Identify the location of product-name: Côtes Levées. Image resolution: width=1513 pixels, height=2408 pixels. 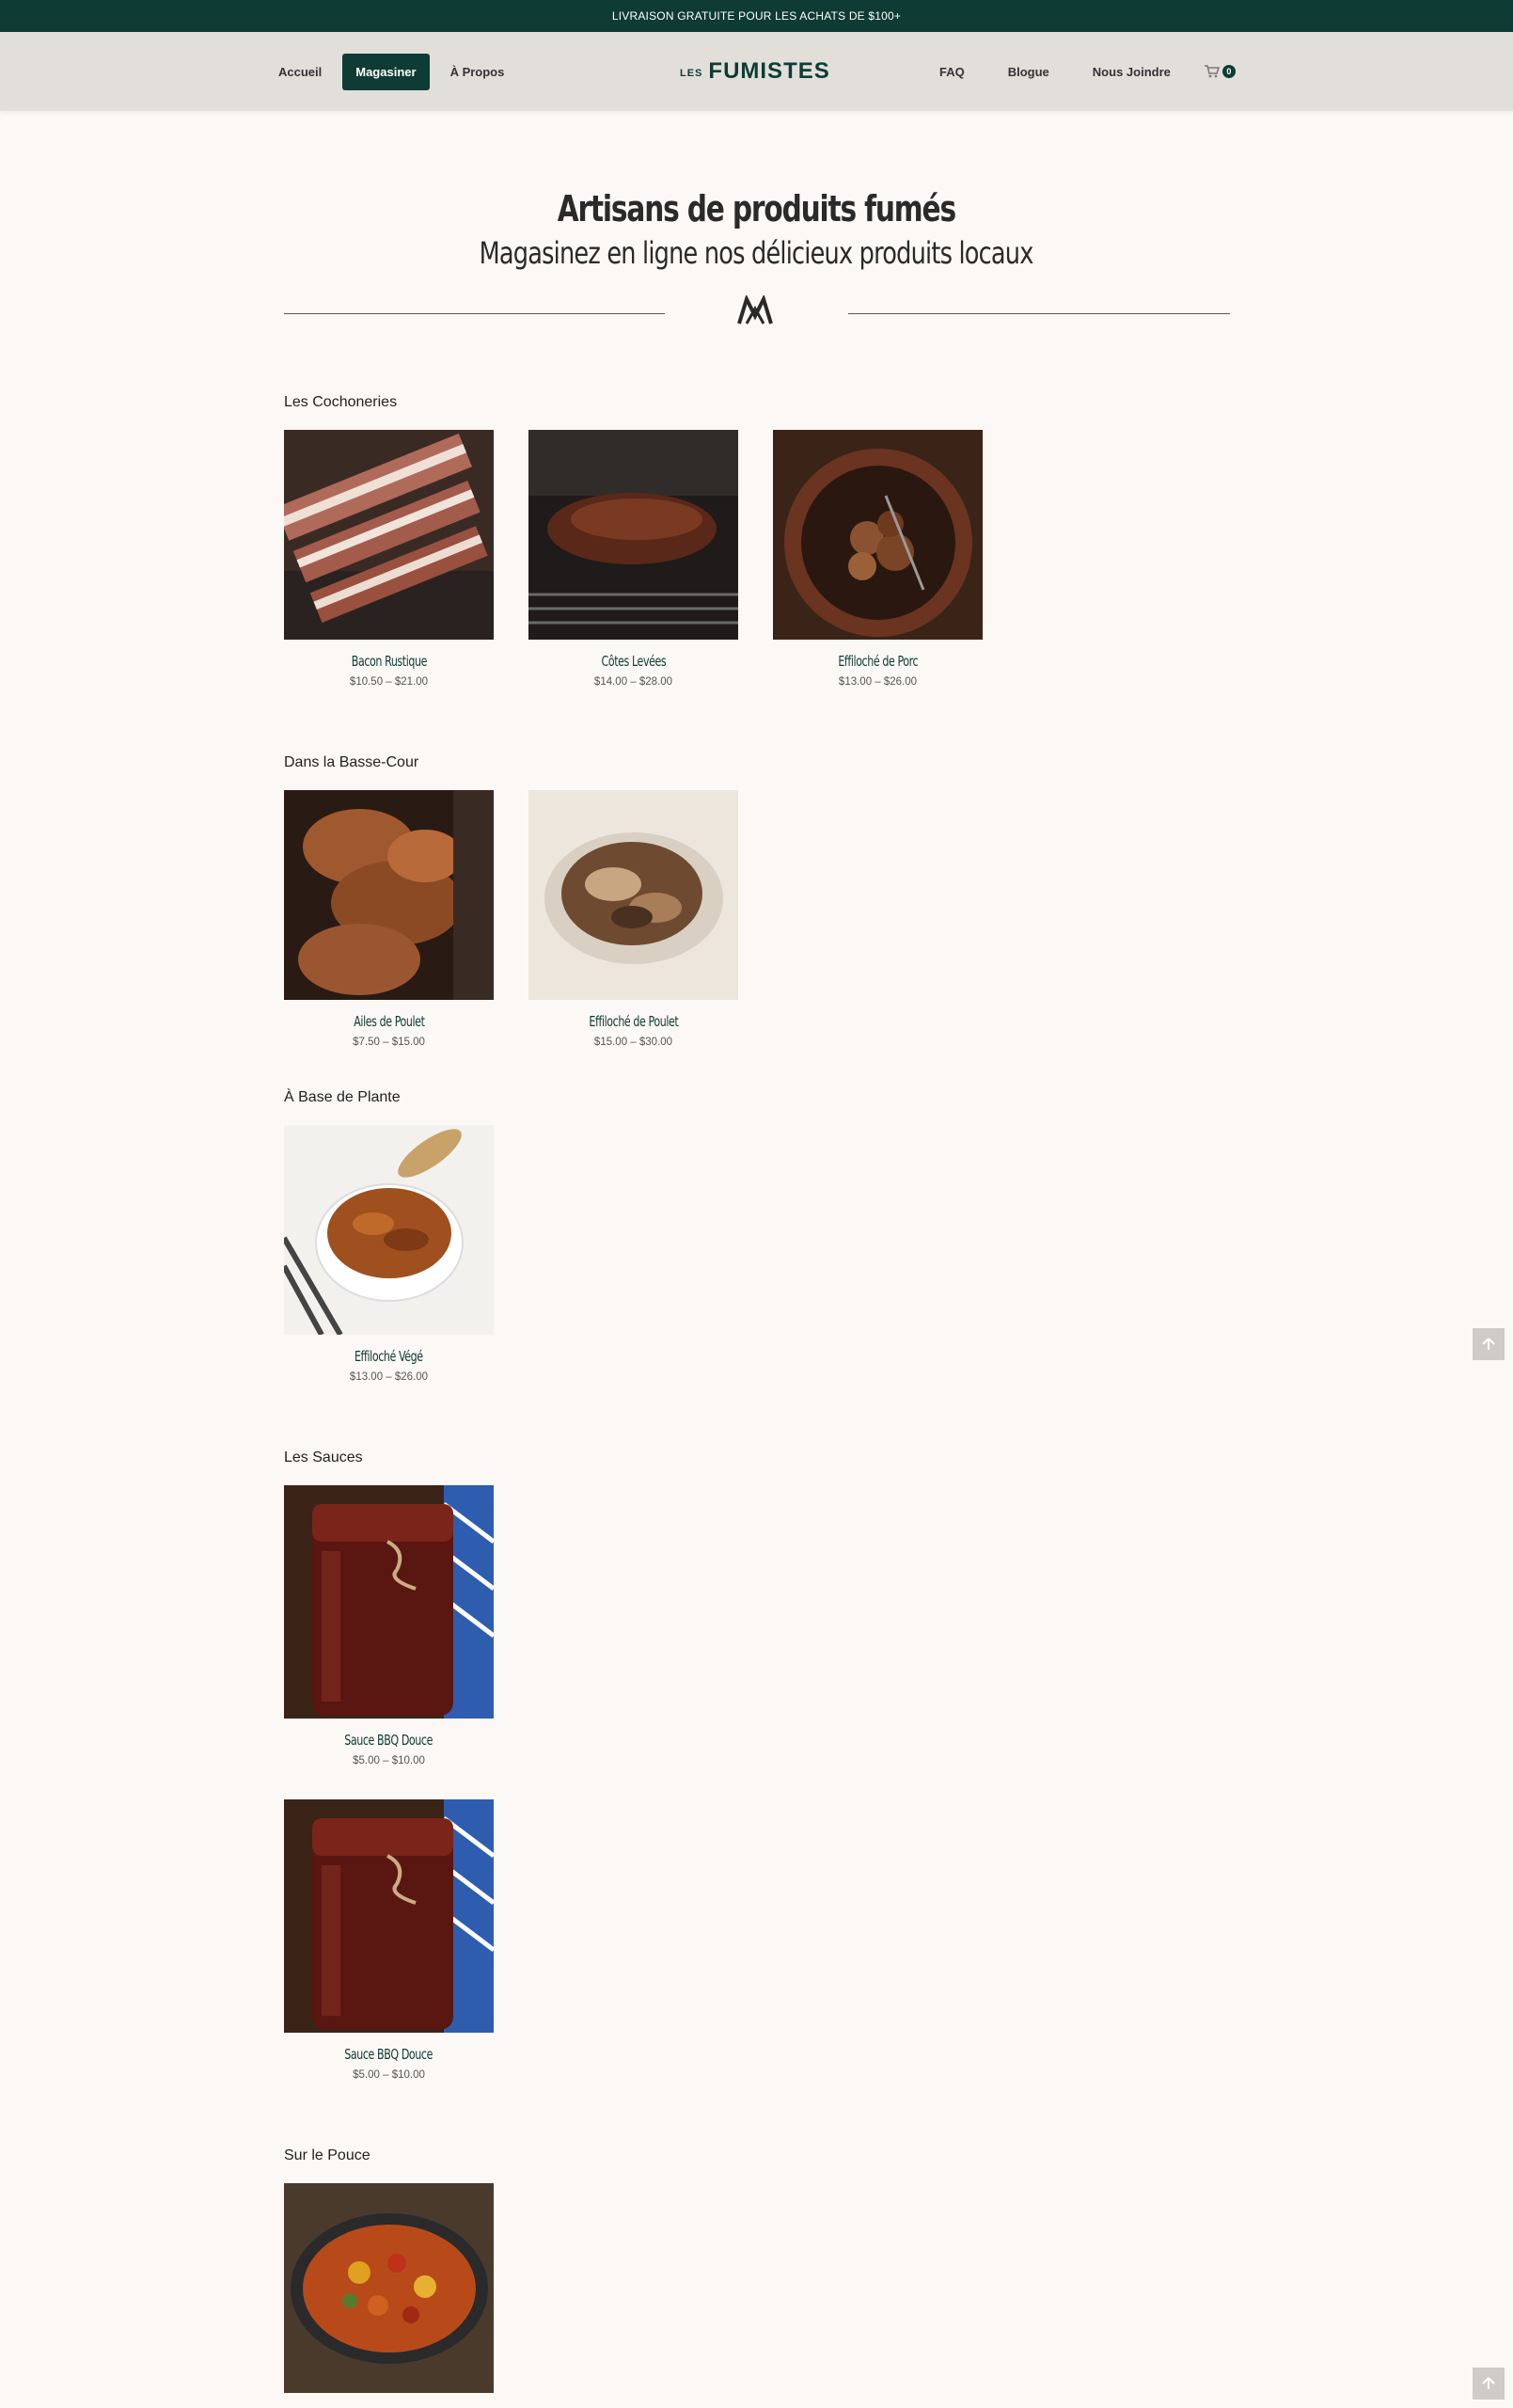
(633, 662).